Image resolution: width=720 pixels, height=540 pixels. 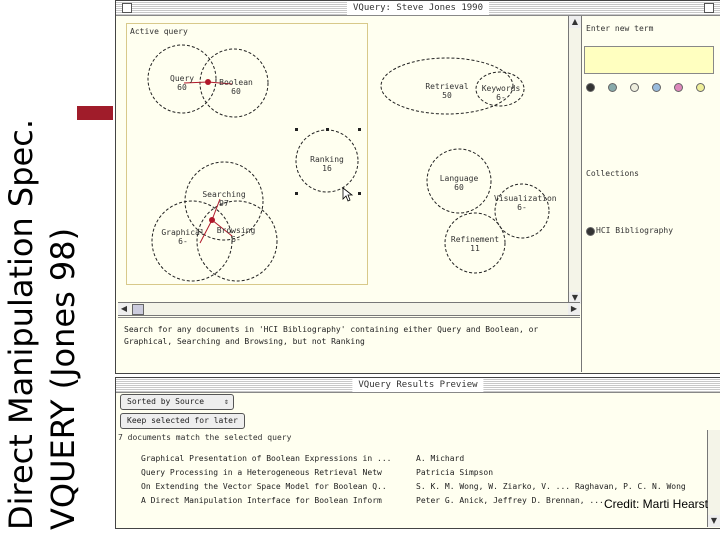 I want to click on sort-by-source-dropdown: Sorted by Source ⇕, so click(x=177, y=402).